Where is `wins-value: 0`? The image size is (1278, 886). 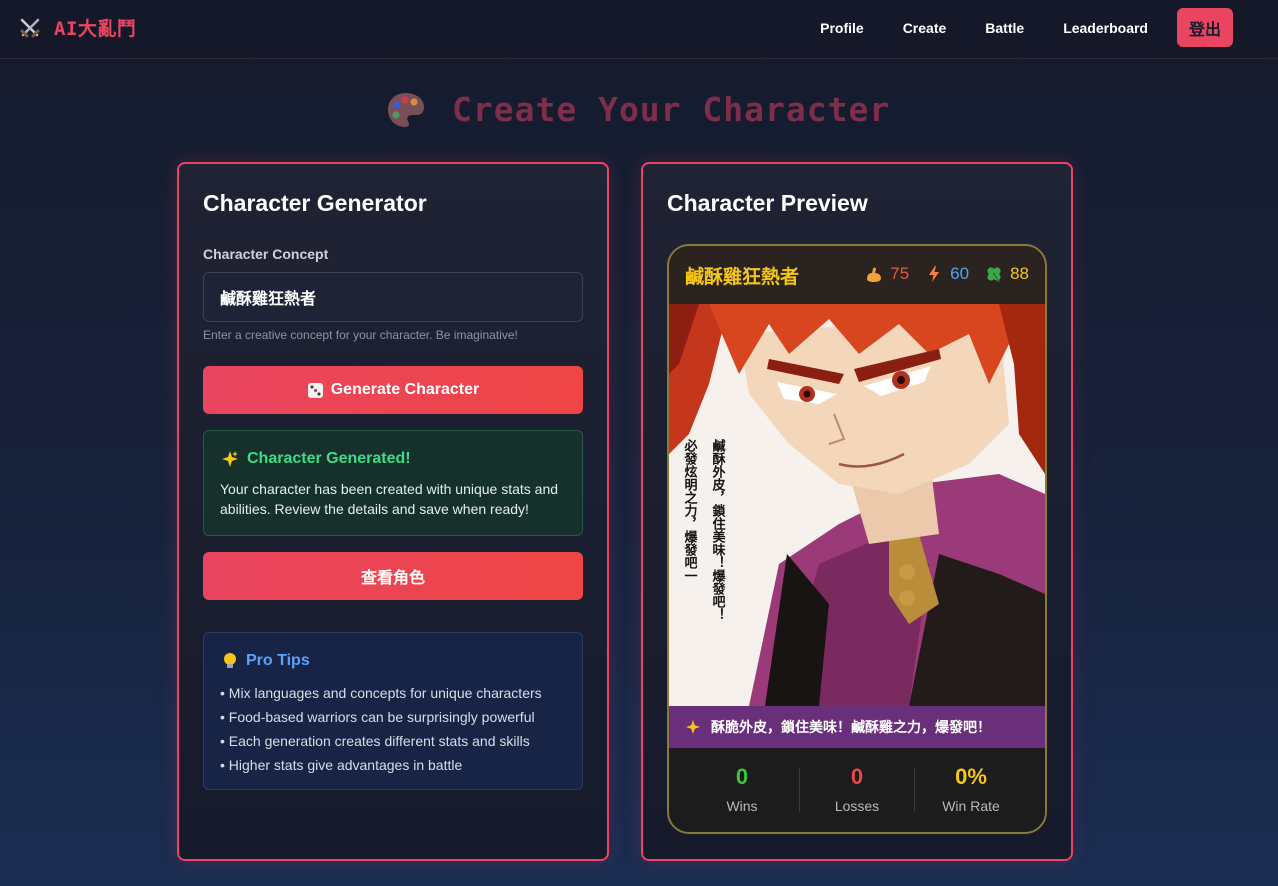 wins-value: 0 is located at coordinates (742, 776).